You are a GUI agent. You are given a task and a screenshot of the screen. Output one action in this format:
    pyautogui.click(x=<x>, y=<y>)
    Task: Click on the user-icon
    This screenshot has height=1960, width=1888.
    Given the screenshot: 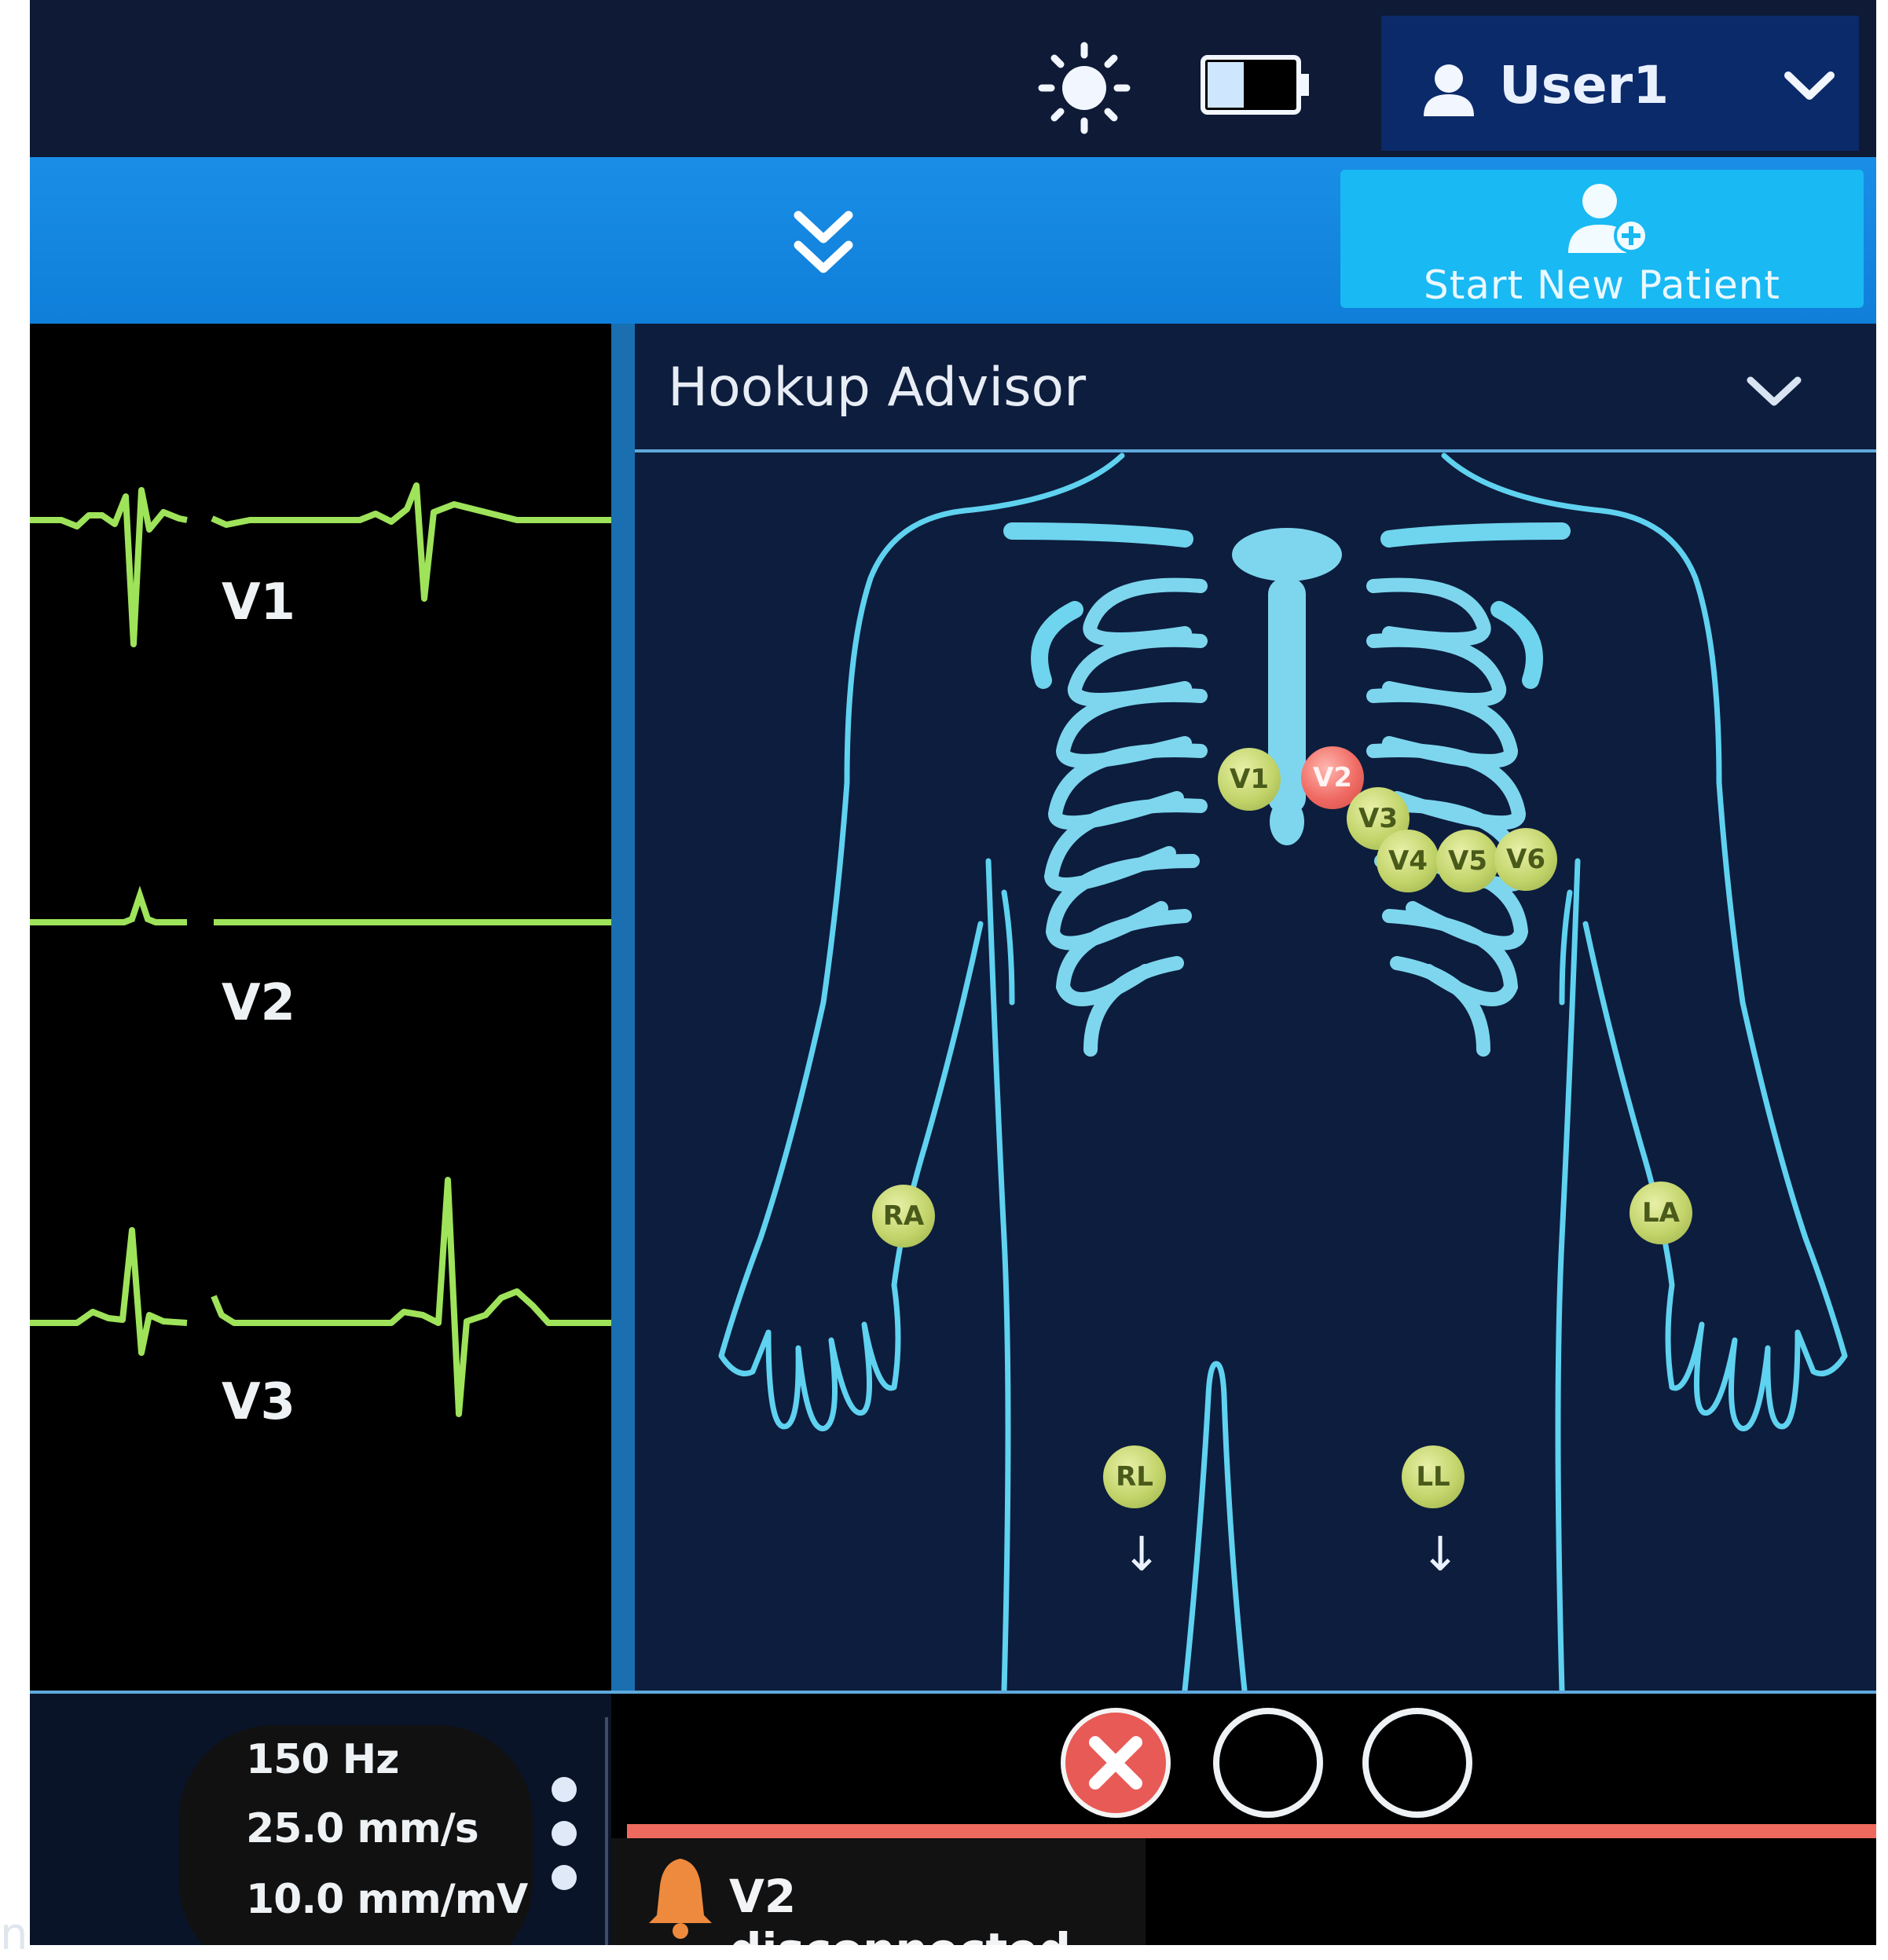 What is the action you would take?
    pyautogui.click(x=1449, y=90)
    